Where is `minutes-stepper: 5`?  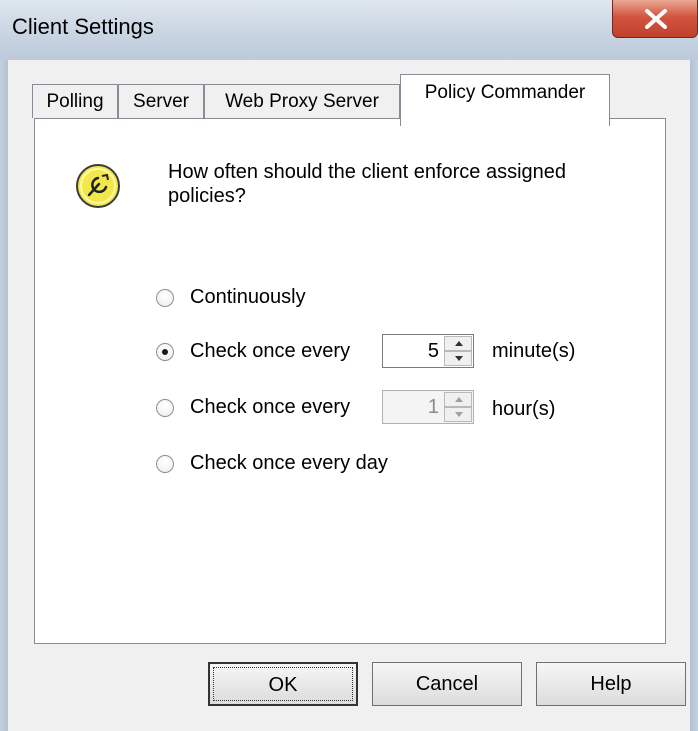 minutes-stepper: 5 is located at coordinates (428, 351).